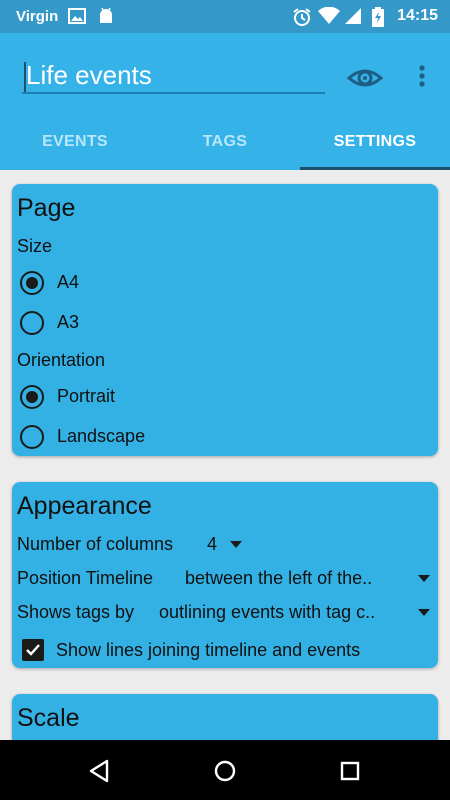 This screenshot has height=800, width=450. I want to click on text-cursor, so click(25, 77).